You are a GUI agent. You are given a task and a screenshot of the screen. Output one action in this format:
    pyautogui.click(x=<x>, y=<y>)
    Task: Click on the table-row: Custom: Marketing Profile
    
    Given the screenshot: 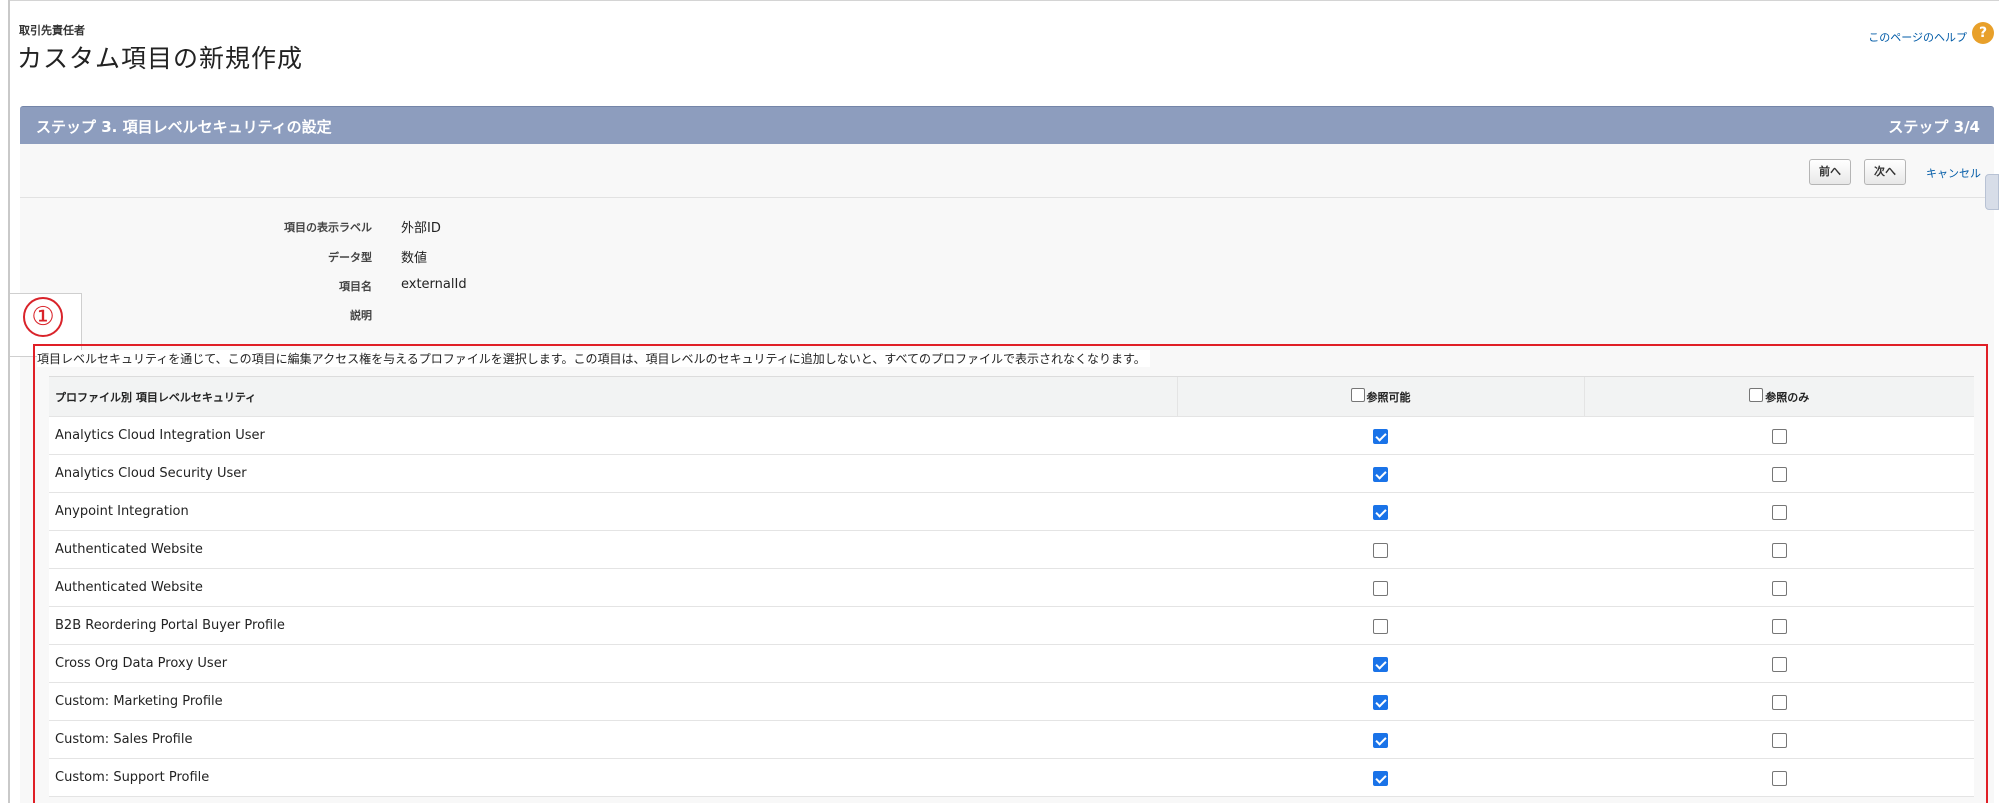 What is the action you would take?
    pyautogui.click(x=1011, y=701)
    